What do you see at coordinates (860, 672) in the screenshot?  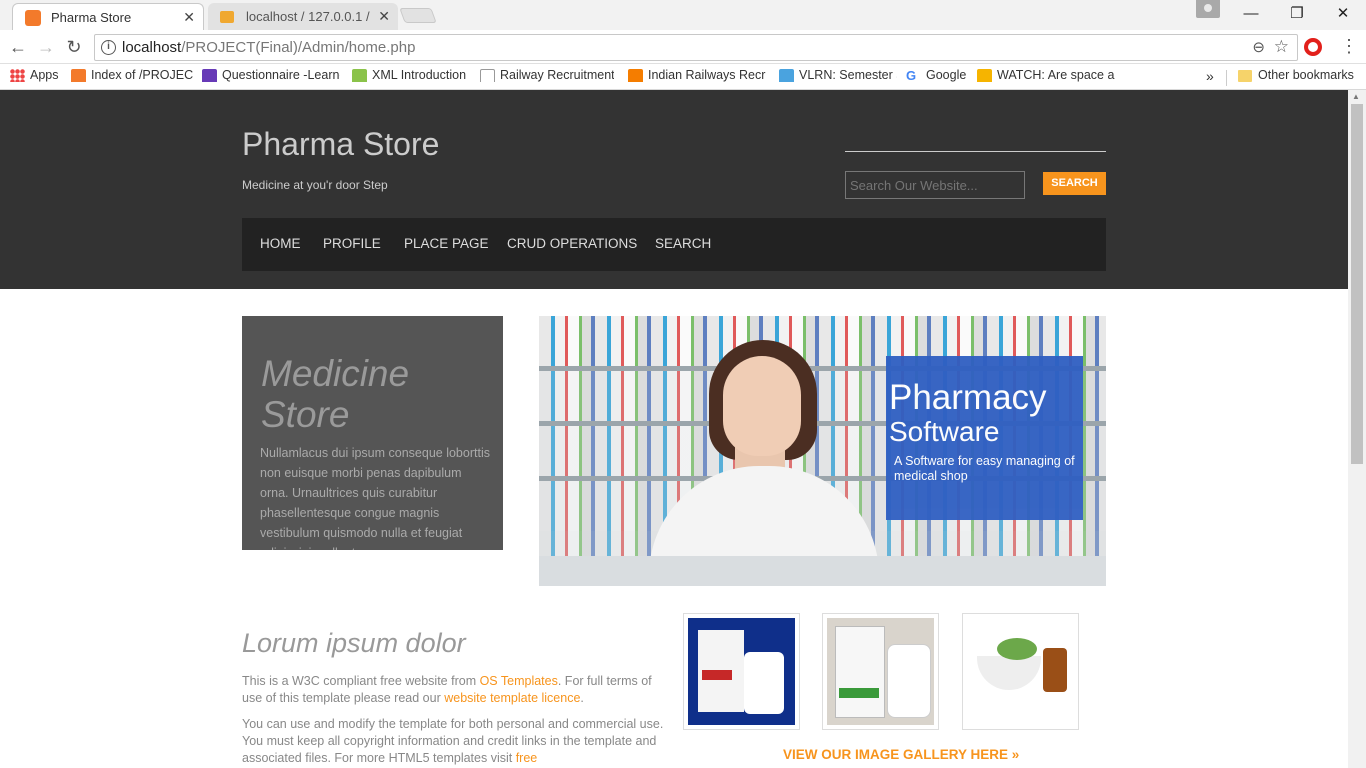 I see `product-box` at bounding box center [860, 672].